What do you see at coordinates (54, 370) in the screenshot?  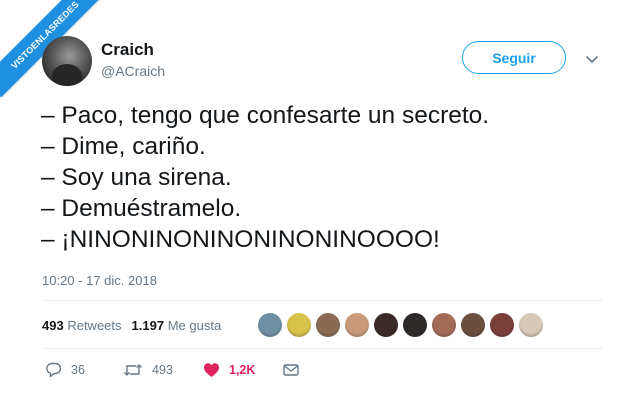 I see `reply-icon` at bounding box center [54, 370].